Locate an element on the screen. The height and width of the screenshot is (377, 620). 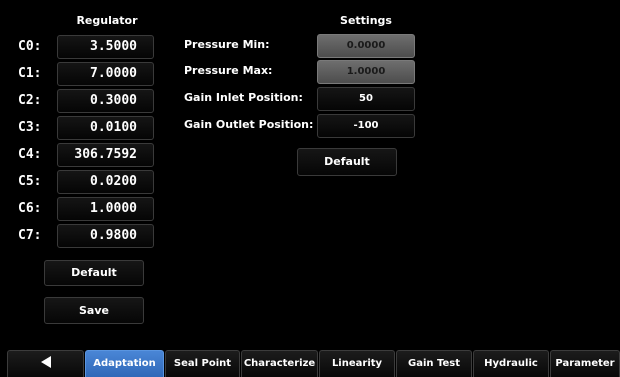
back-arrow-icon is located at coordinates (45, 362).